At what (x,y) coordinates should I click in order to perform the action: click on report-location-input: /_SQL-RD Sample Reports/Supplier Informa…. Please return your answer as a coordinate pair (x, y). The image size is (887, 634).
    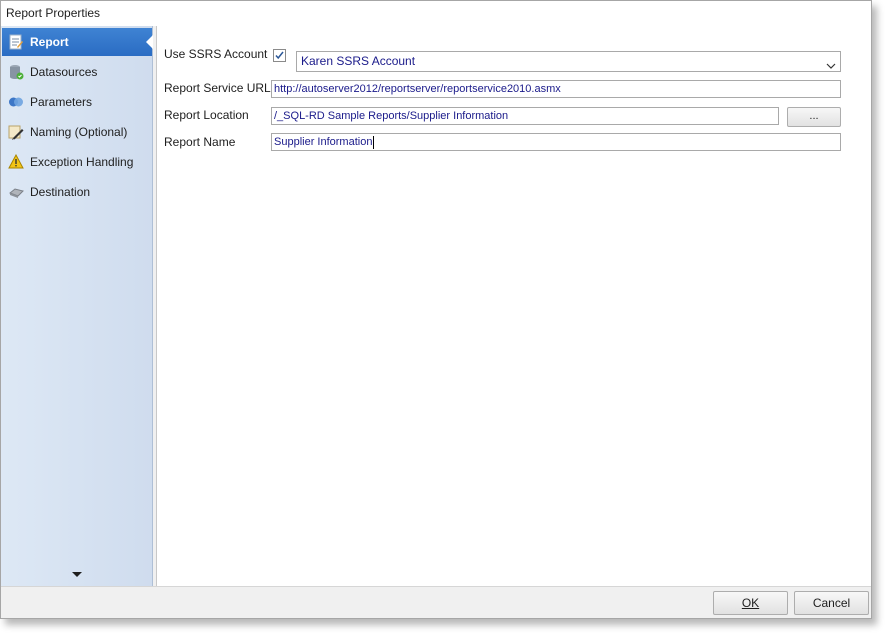
    Looking at the image, I should click on (525, 116).